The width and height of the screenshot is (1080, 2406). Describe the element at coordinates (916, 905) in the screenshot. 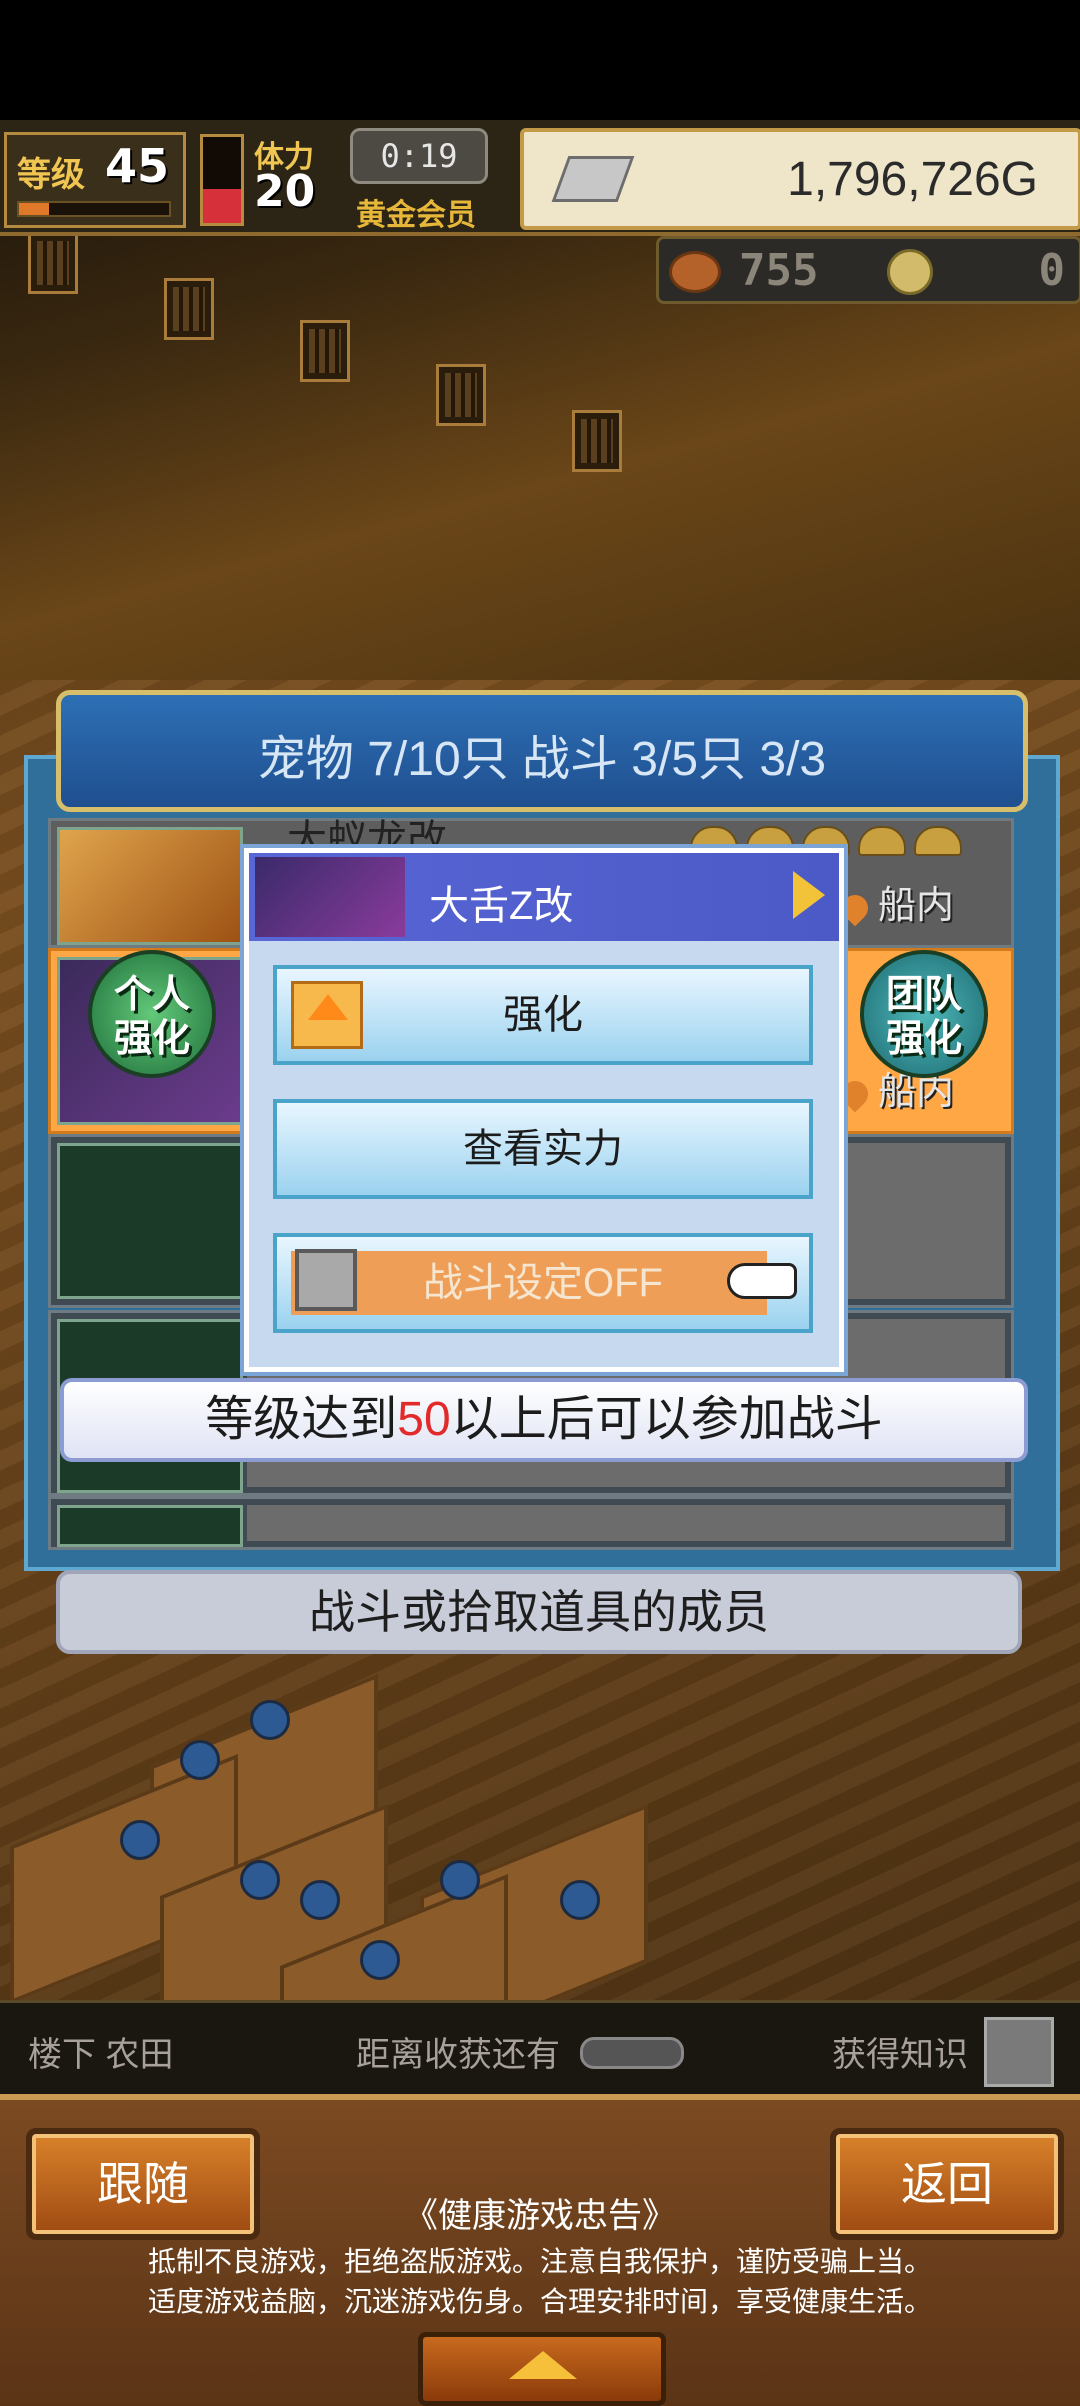

I see `location-text: 船内` at that location.